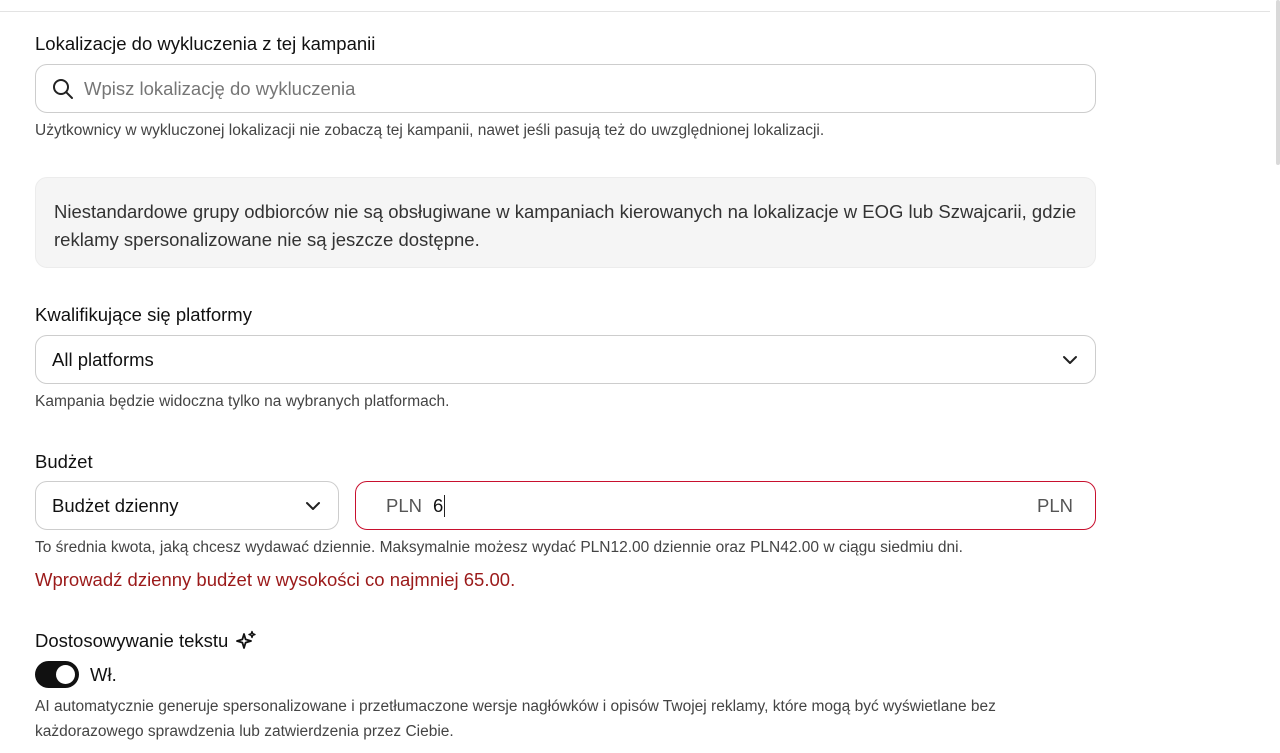  Describe the element at coordinates (404, 505) in the screenshot. I see `currency-prefix: PLN` at that location.